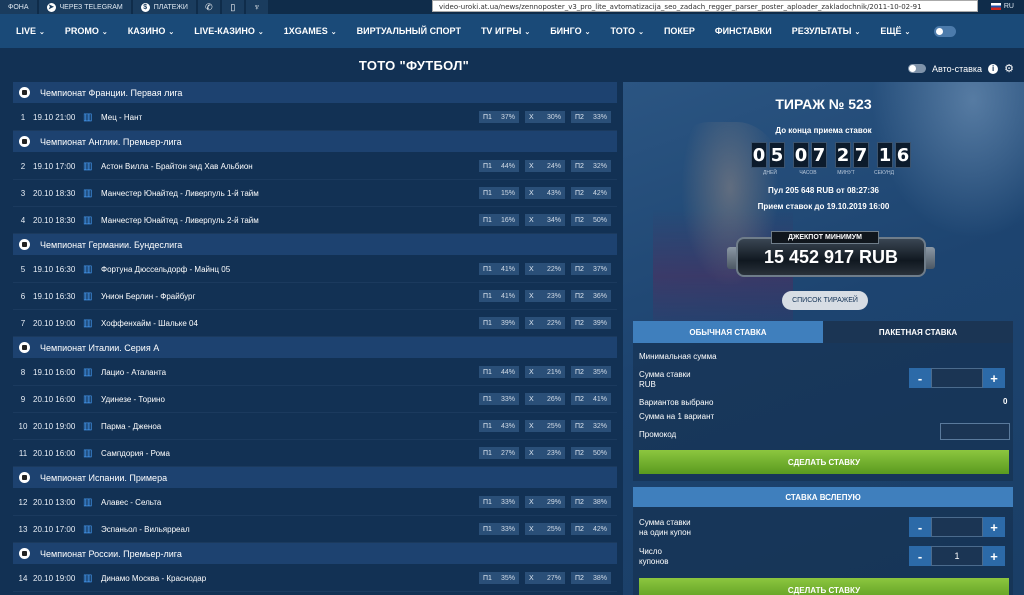 The height and width of the screenshot is (595, 1024). I want to click on nav-item: LIVE-КАЗИНО ⌄, so click(228, 31).